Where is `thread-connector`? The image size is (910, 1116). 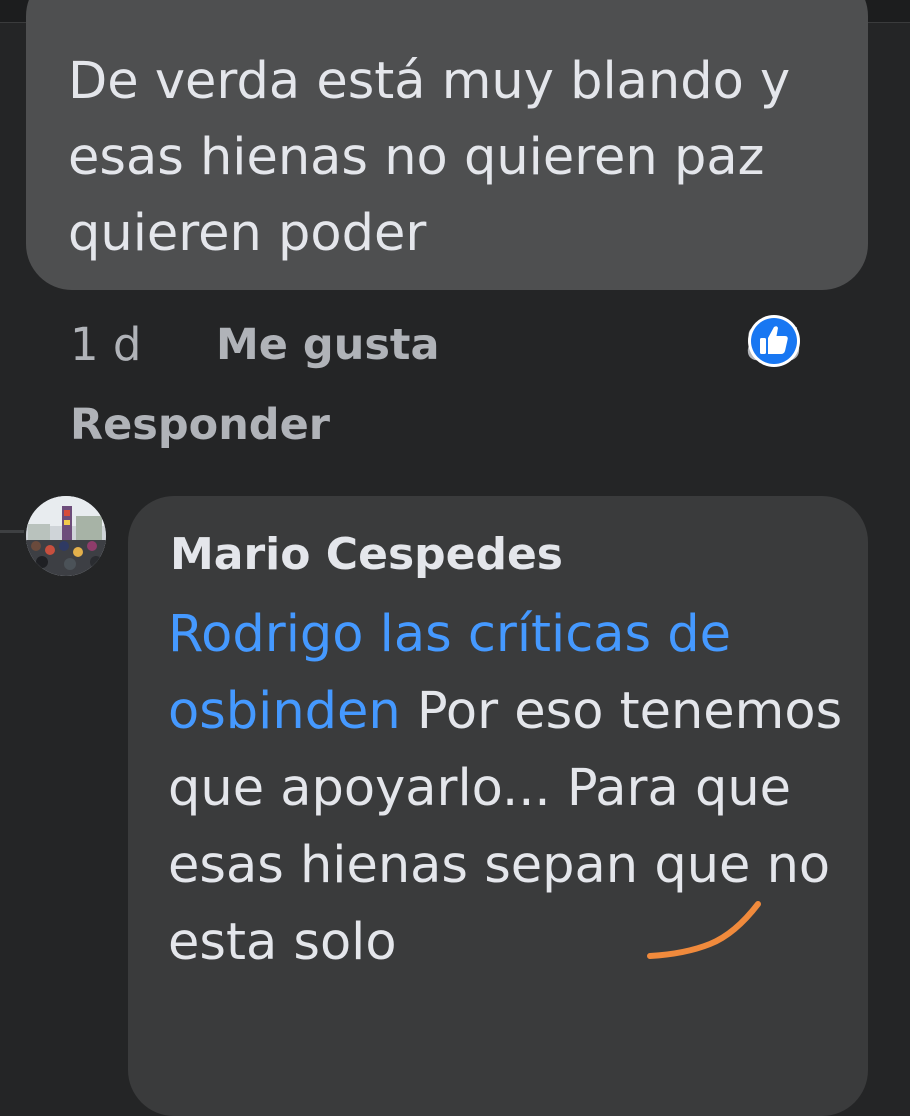
thread-connector is located at coordinates (12, 531).